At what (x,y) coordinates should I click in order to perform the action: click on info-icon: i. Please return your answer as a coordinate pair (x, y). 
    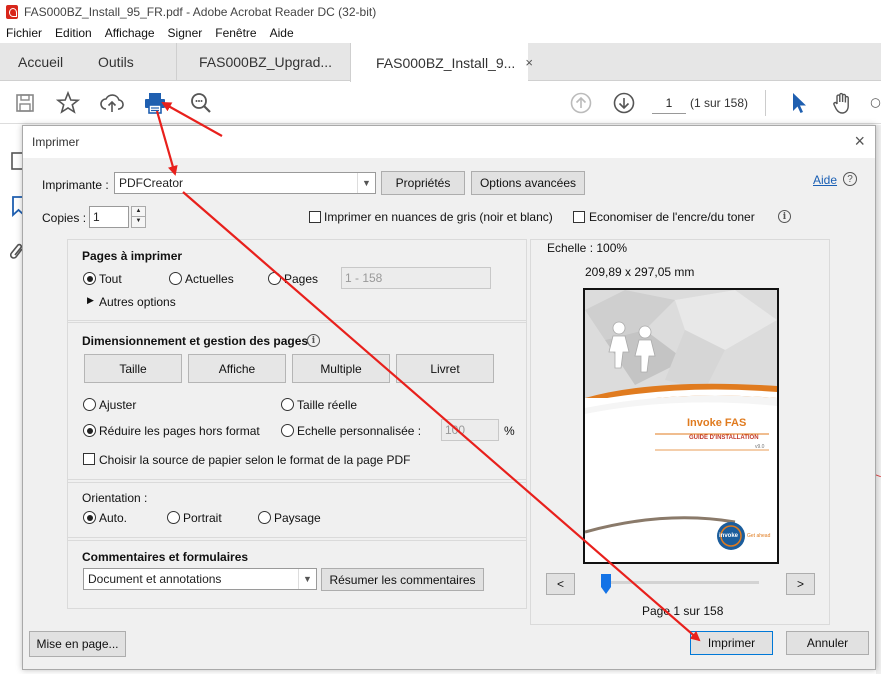
    Looking at the image, I should click on (784, 216).